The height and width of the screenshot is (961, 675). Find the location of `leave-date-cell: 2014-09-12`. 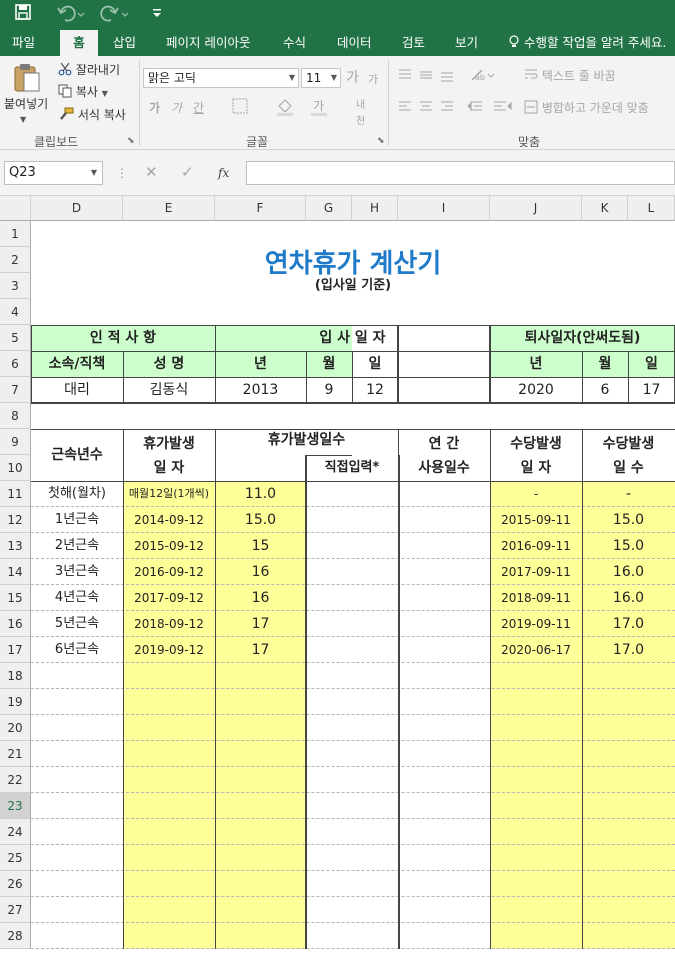

leave-date-cell: 2014-09-12 is located at coordinates (169, 520).